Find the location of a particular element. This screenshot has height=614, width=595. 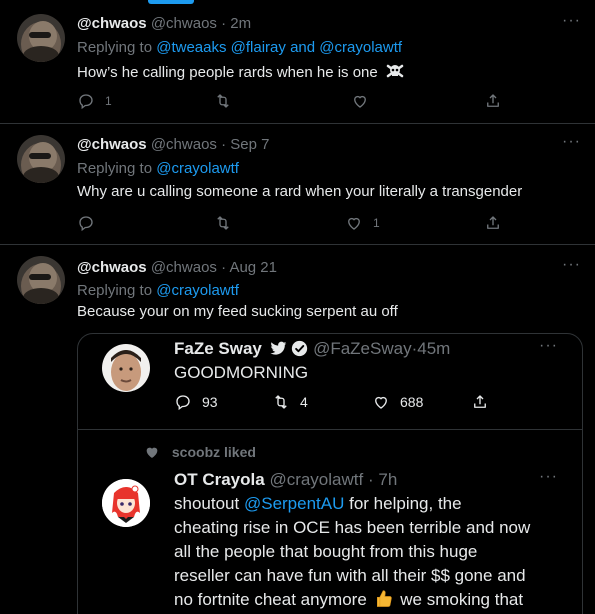

reply-count: 1 is located at coordinates (108, 101).